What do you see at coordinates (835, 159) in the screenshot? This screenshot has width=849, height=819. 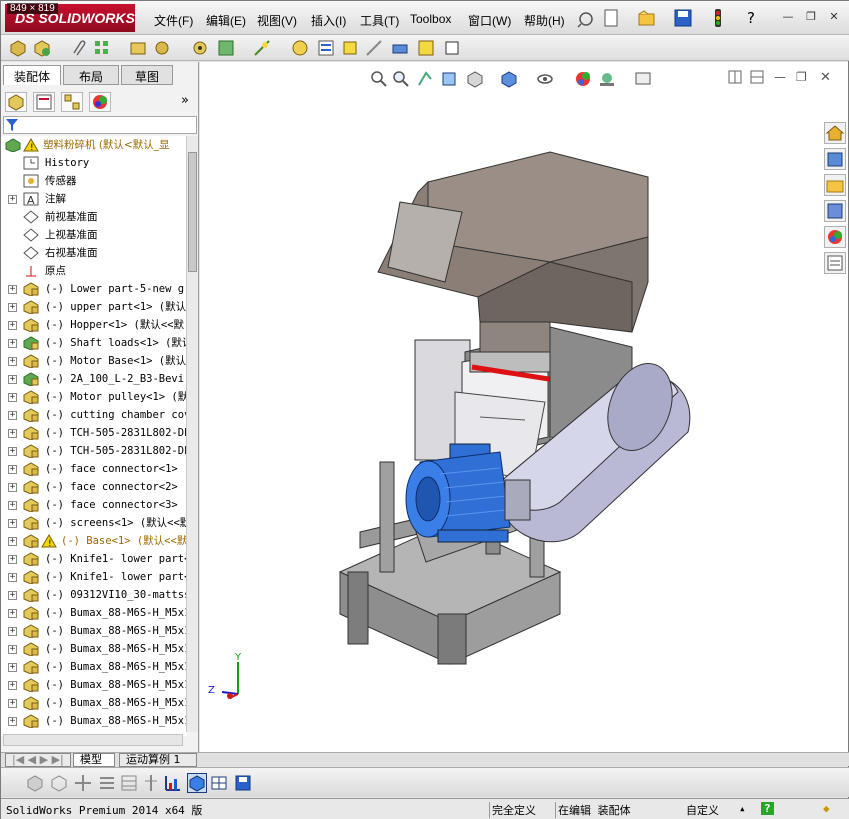 I see `design-library-icon` at bounding box center [835, 159].